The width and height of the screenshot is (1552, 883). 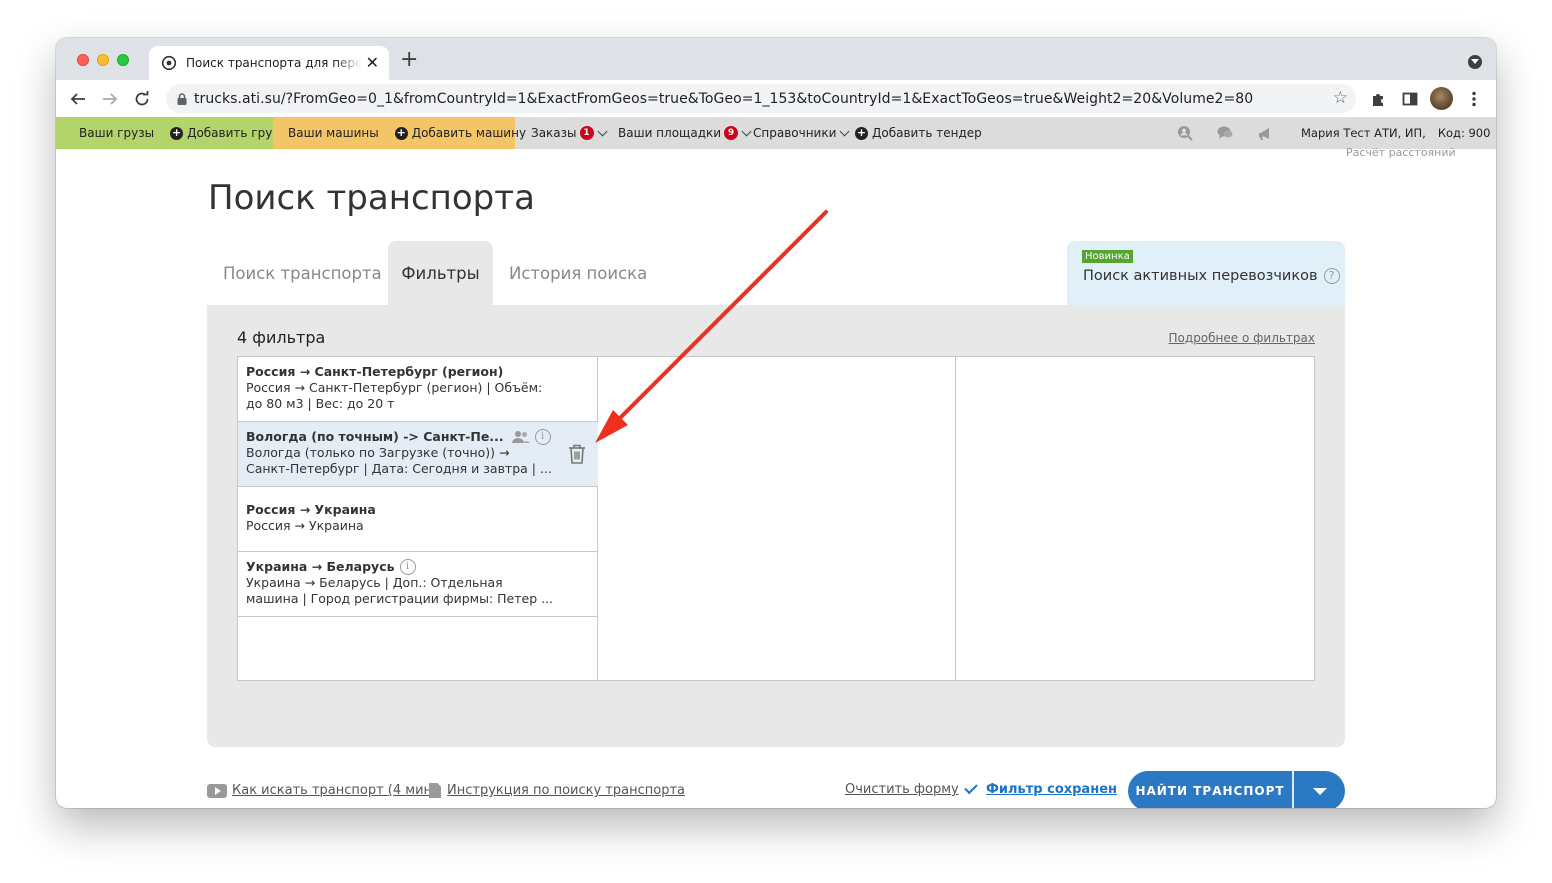 What do you see at coordinates (469, 133) in the screenshot?
I see `add-truck-label: Добавить машину` at bounding box center [469, 133].